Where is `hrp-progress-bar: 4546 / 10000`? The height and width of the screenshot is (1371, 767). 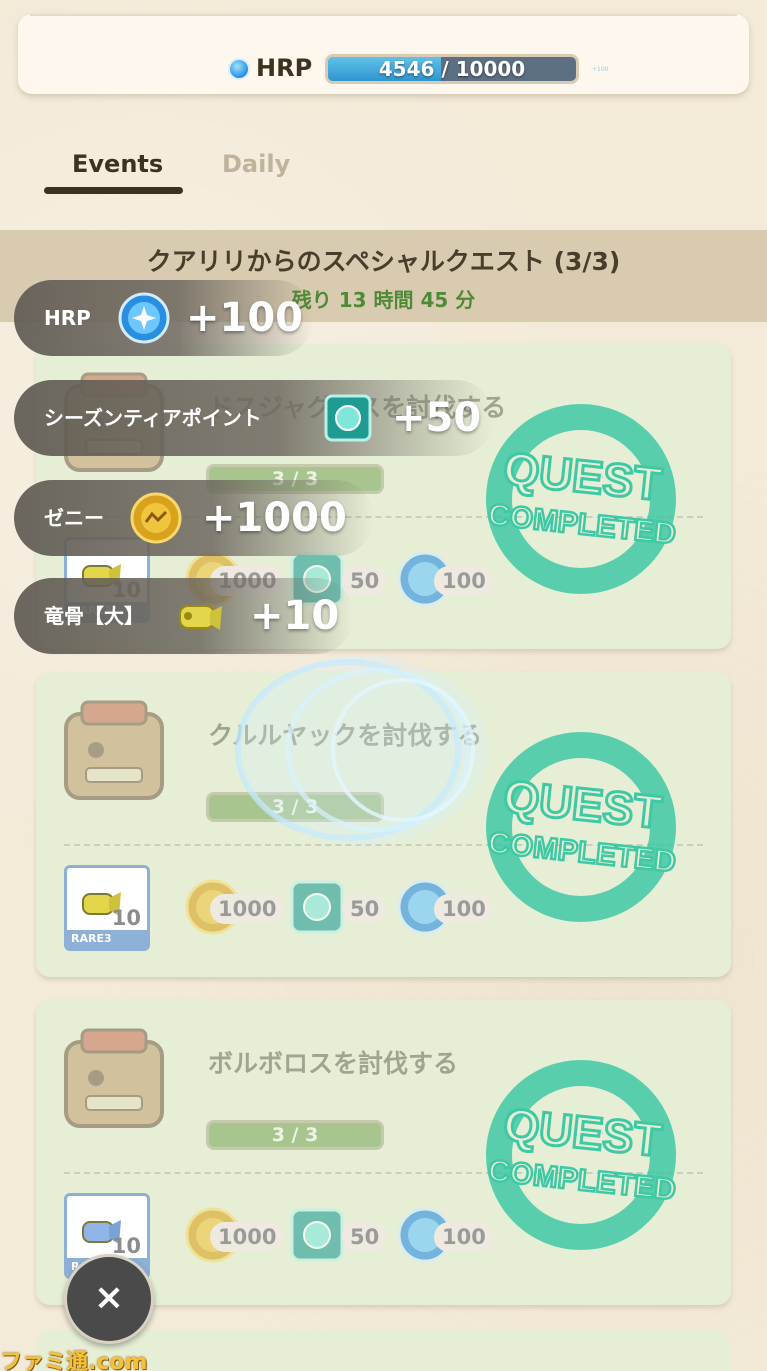 hrp-progress-bar: 4546 / 10000 is located at coordinates (452, 69).